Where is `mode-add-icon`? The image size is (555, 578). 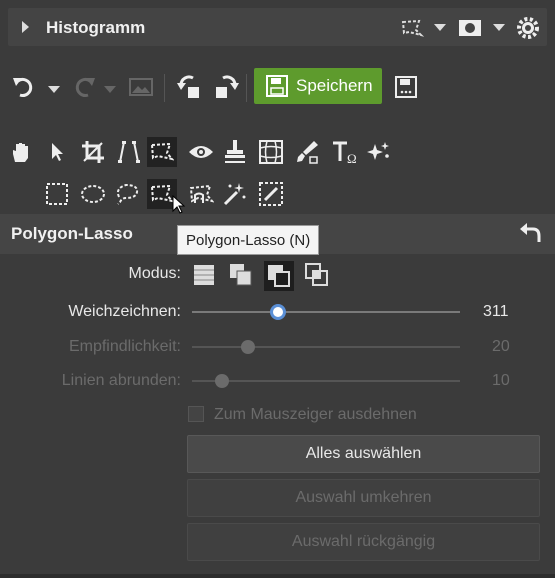 mode-add-icon is located at coordinates (241, 275).